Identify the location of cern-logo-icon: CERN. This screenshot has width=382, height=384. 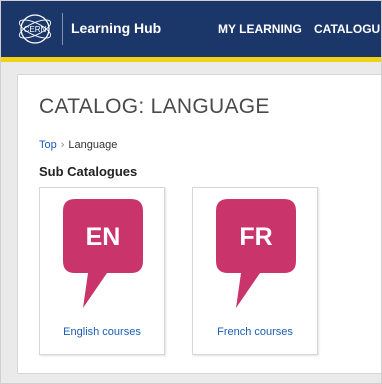
(35, 29).